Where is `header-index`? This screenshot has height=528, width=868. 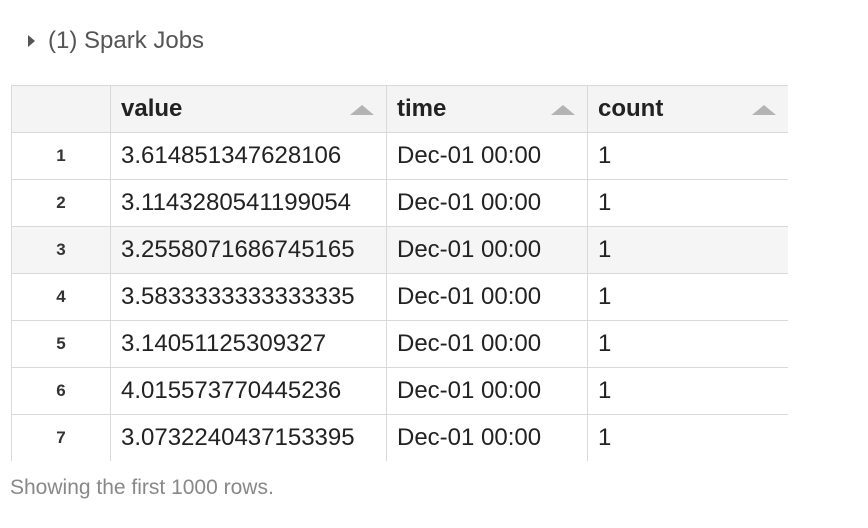 header-index is located at coordinates (61, 109).